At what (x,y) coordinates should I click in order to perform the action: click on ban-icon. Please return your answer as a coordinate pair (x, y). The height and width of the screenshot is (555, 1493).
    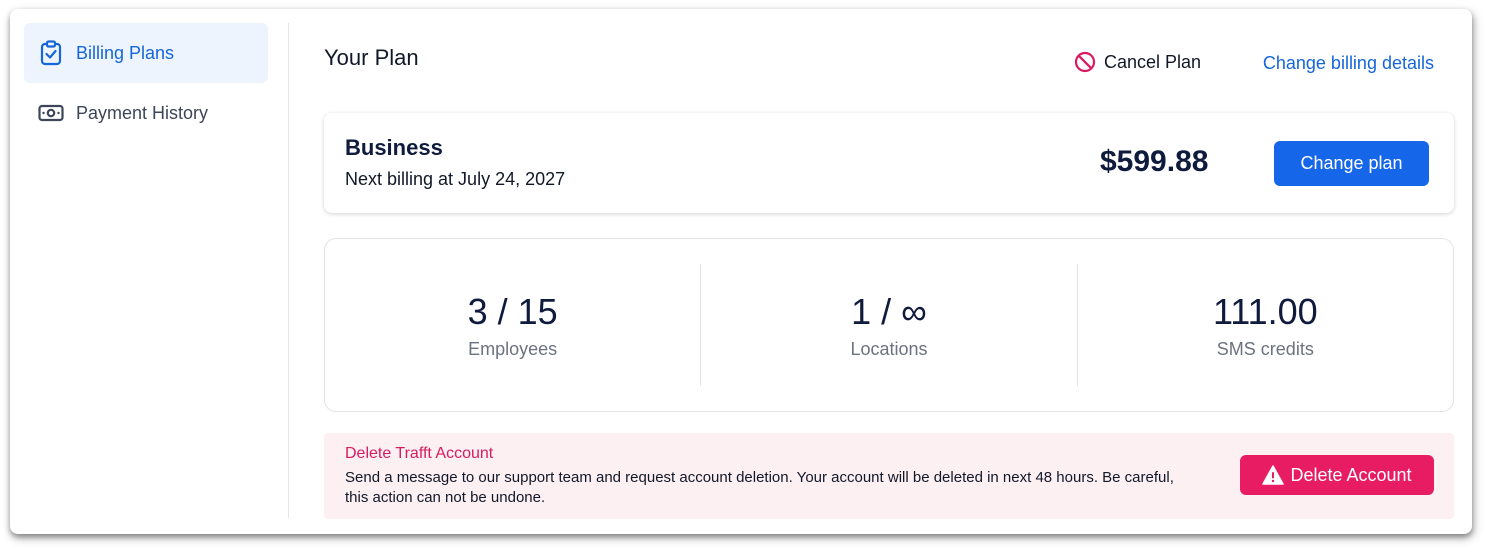
    Looking at the image, I should click on (1085, 62).